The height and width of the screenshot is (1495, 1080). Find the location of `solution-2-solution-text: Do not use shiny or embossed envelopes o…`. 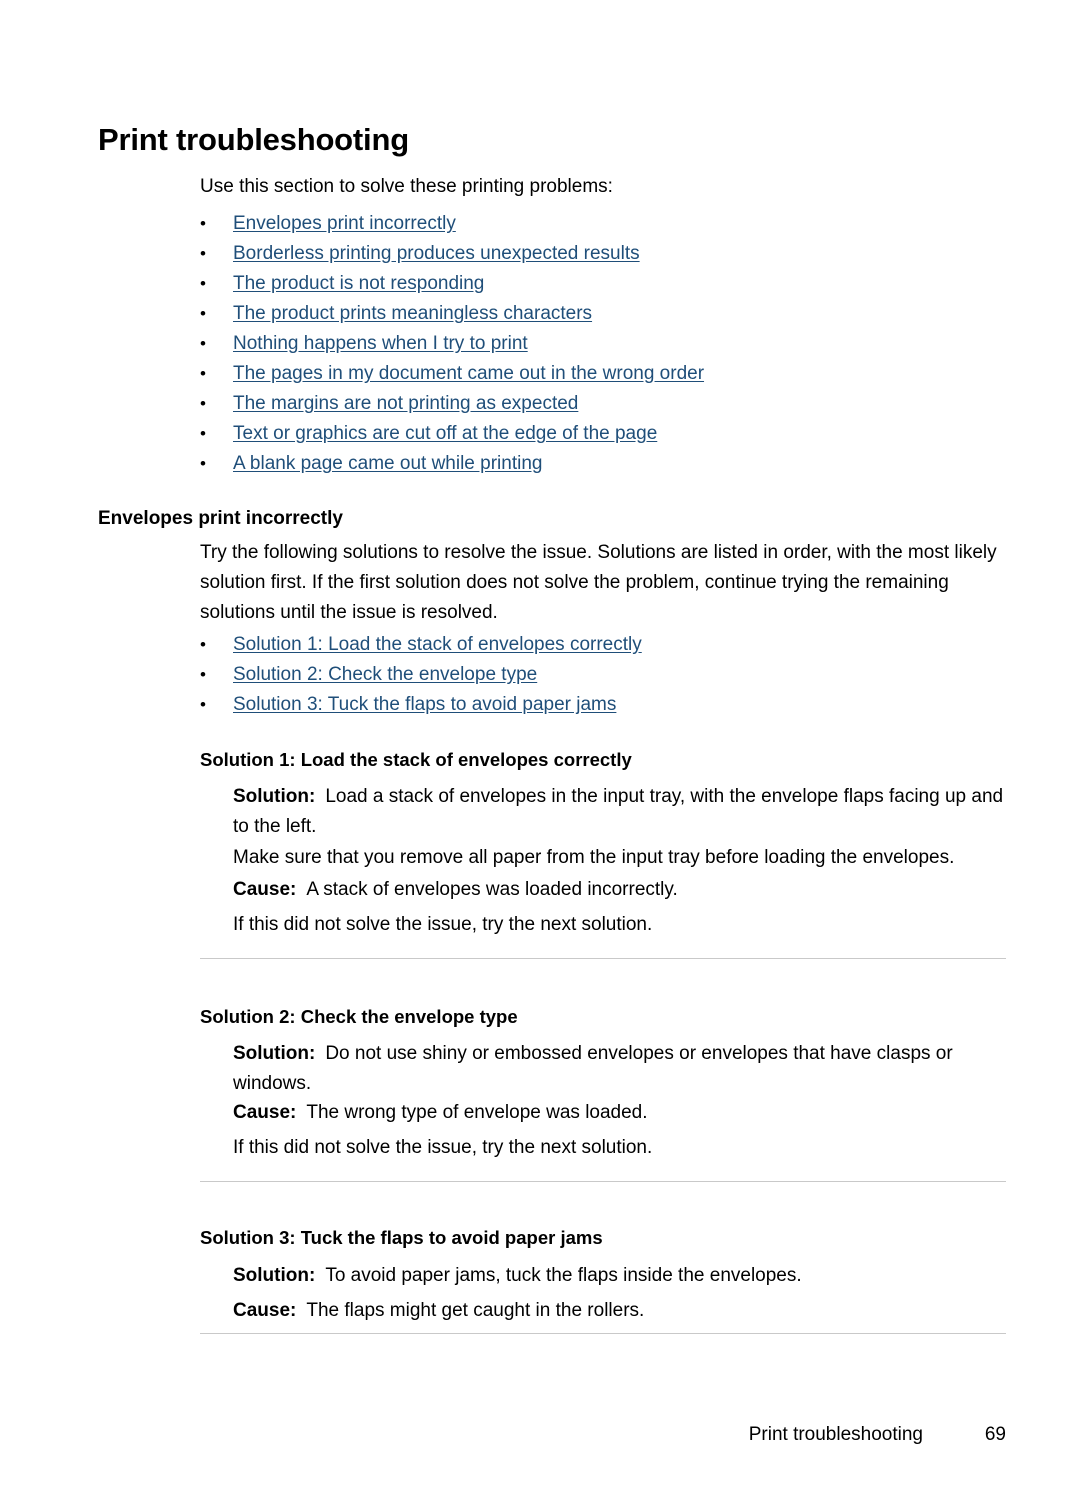

solution-2-solution-text: Do not use shiny or embossed envelopes o… is located at coordinates (593, 1068).